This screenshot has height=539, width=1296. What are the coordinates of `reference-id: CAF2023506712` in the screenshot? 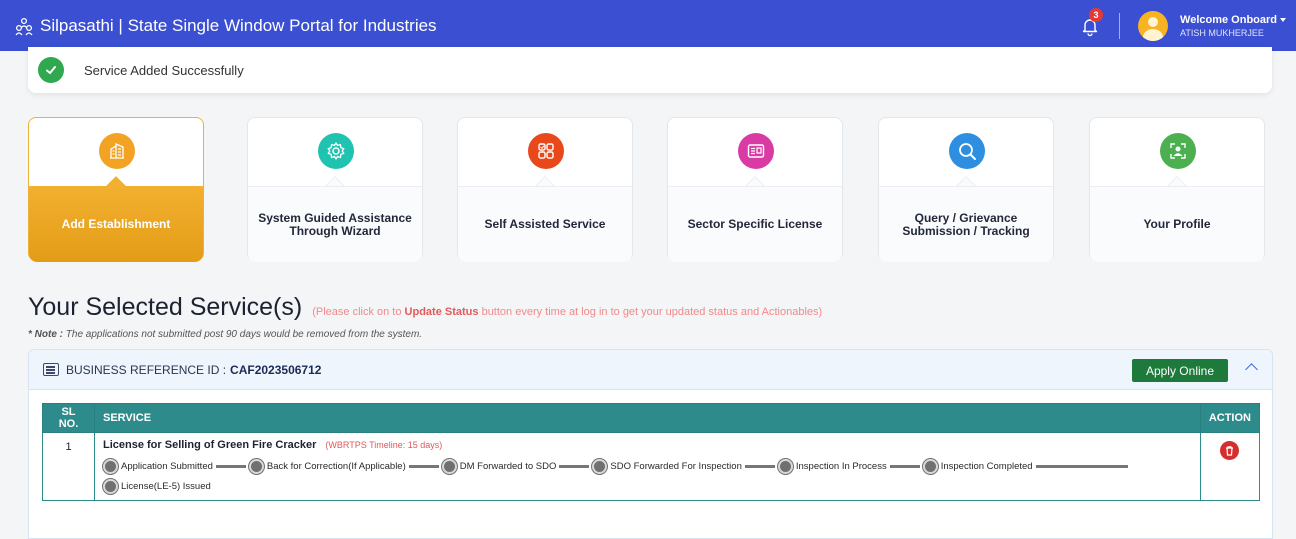 It's located at (276, 369).